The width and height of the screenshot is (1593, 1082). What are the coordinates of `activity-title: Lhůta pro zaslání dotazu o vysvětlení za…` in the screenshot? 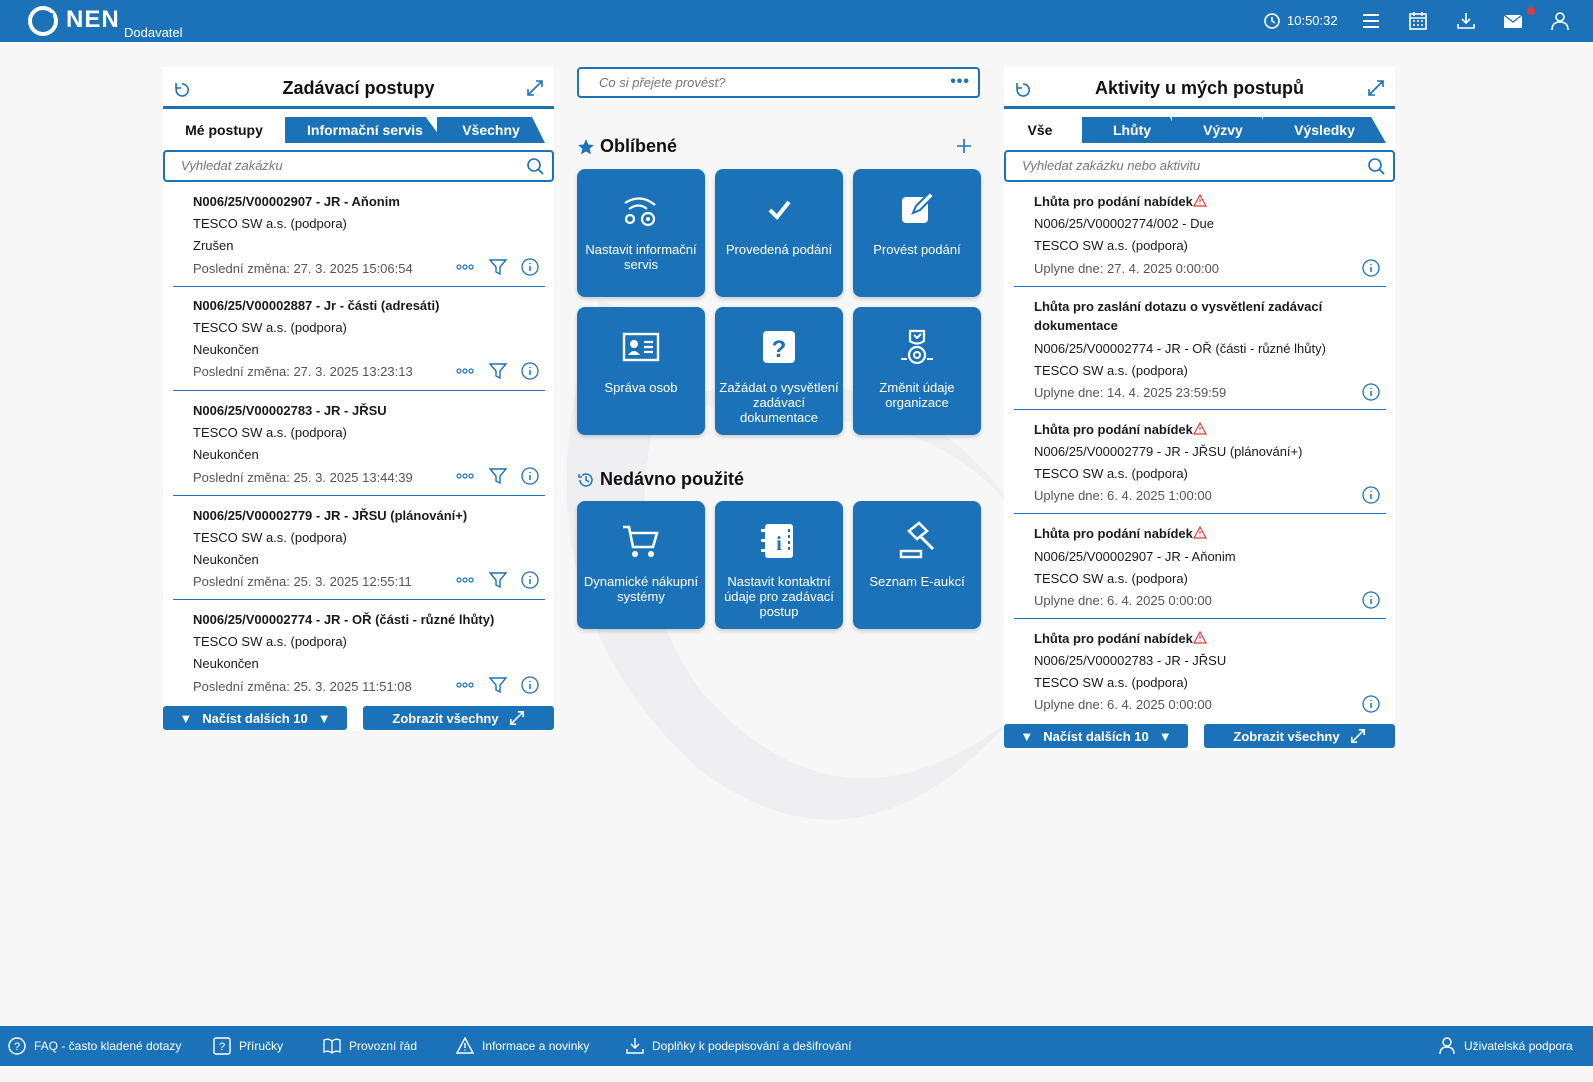 It's located at (1178, 306).